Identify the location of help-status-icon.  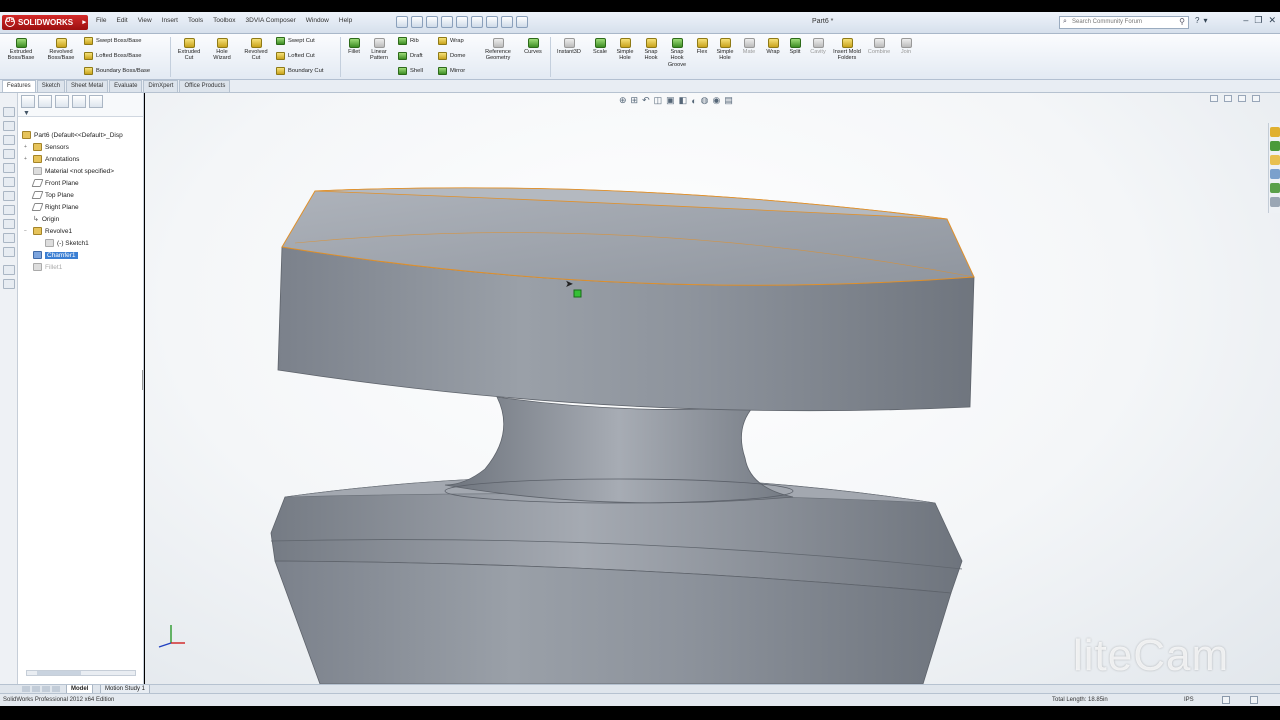
(1254, 700).